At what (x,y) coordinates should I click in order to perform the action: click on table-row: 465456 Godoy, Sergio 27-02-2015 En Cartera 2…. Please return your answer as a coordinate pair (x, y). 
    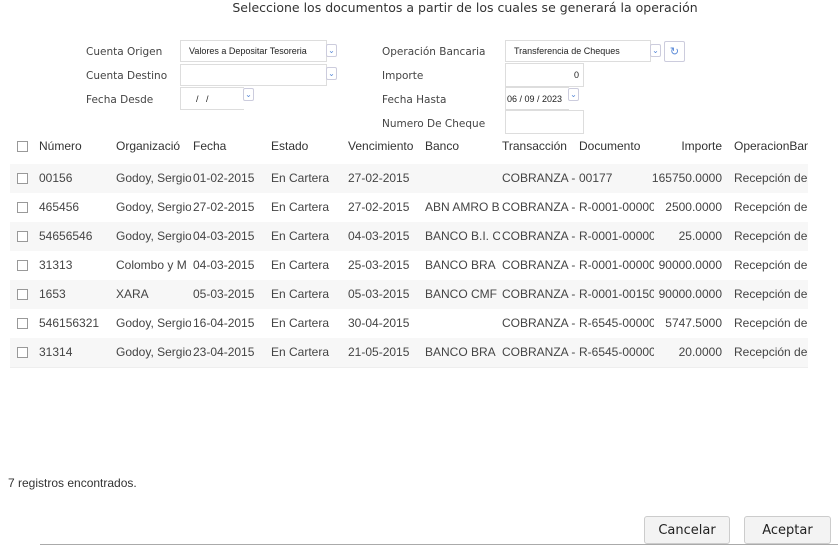
    Looking at the image, I should click on (409, 207).